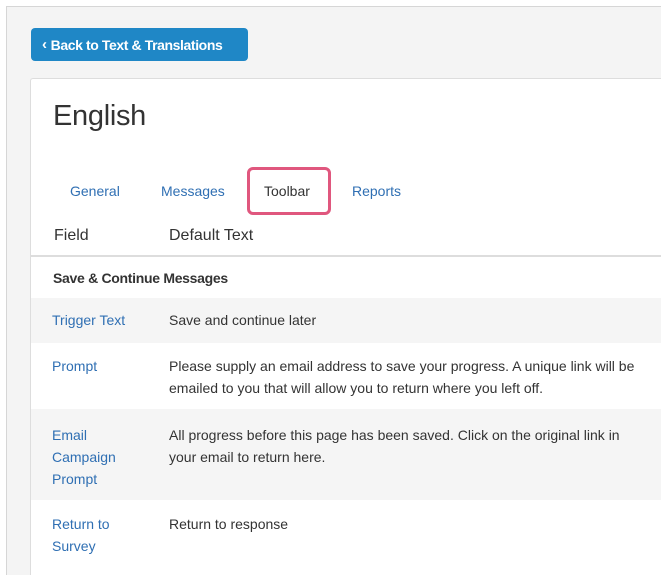  What do you see at coordinates (229, 524) in the screenshot?
I see `default-text-value: Return to response` at bounding box center [229, 524].